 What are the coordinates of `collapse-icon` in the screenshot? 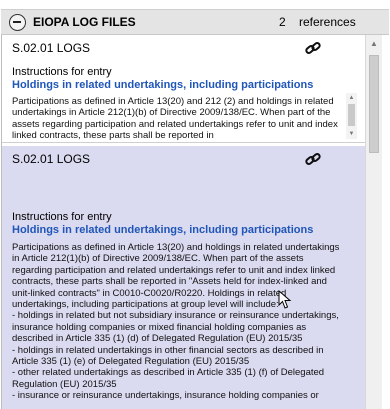 It's located at (17, 22).